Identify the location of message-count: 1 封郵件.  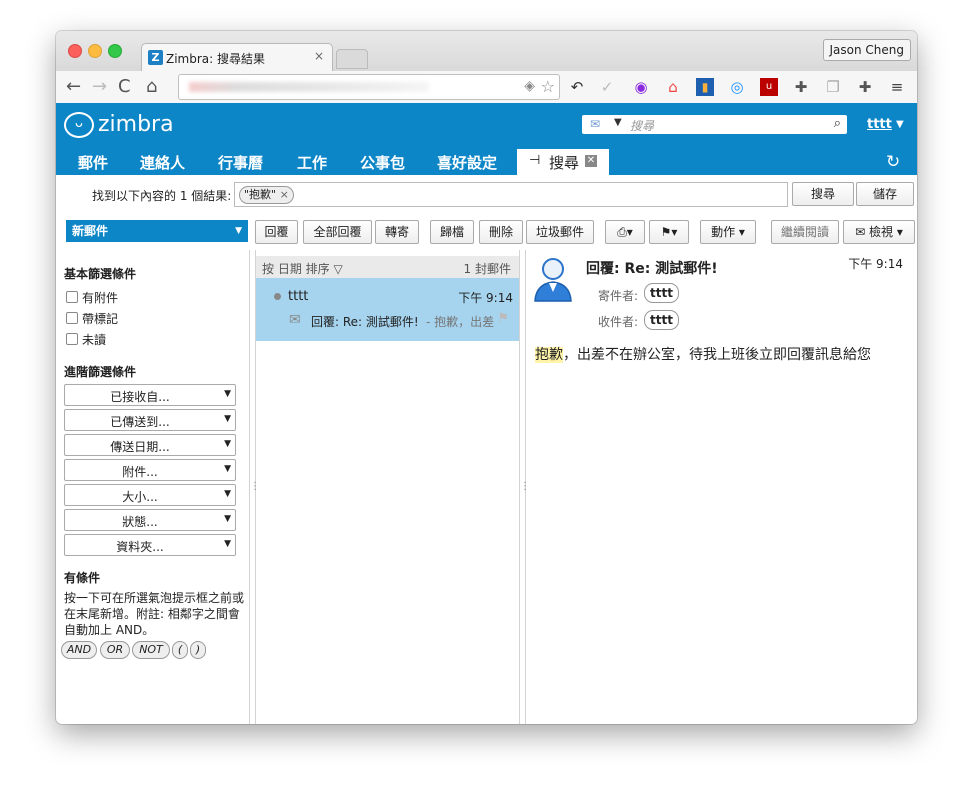
(487, 269).